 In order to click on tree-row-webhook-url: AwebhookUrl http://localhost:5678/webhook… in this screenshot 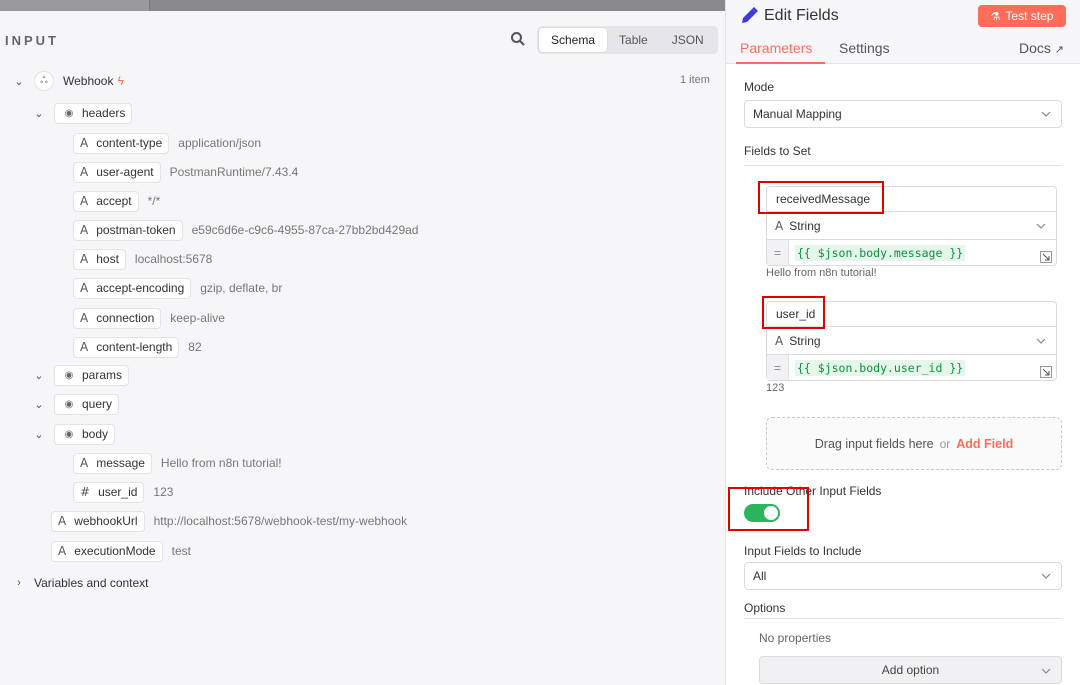, I will do `click(229, 521)`.